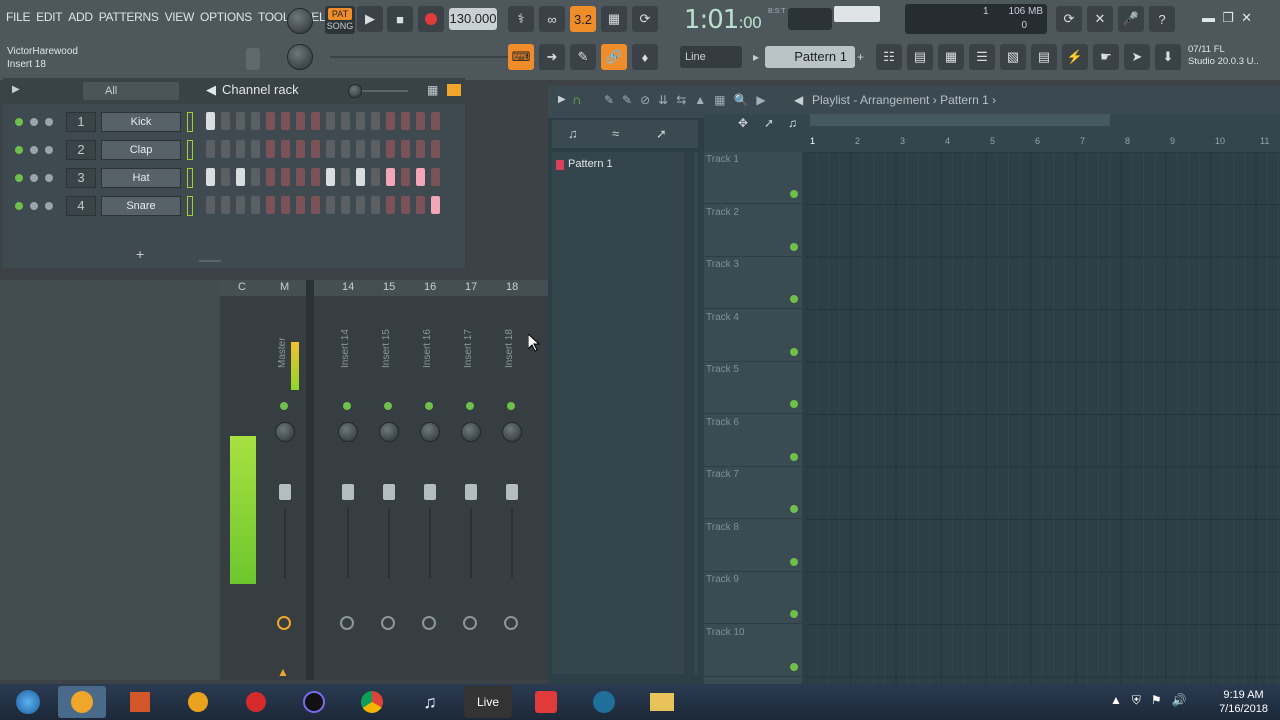 The image size is (1280, 720). Describe the element at coordinates (661, 134) in the screenshot. I see `automation-icon: ➚` at that location.